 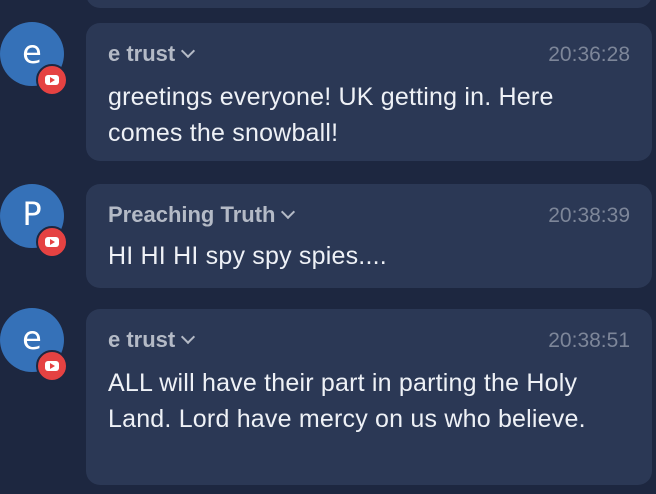 What do you see at coordinates (202, 215) in the screenshot?
I see `author-name: Preaching Truth` at bounding box center [202, 215].